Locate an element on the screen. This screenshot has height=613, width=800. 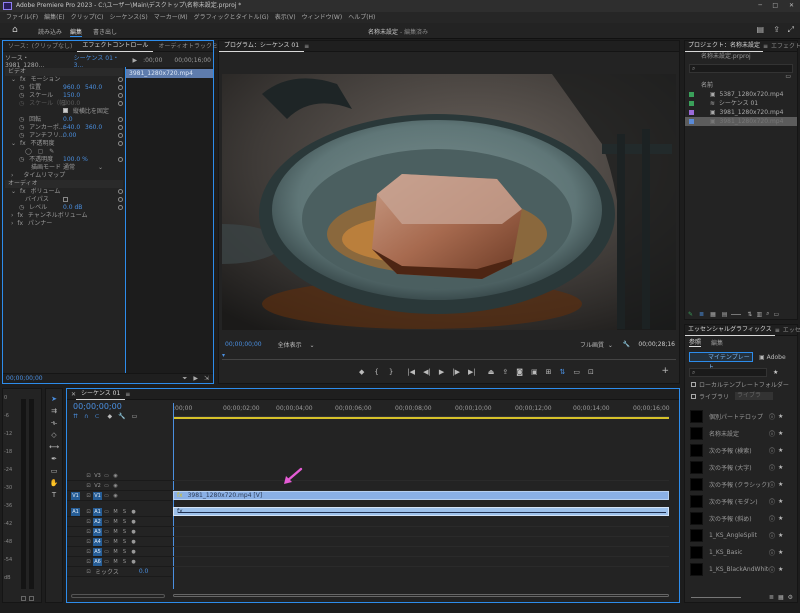
tab-essential-sound: エッセ is located at coordinates (790, 330).